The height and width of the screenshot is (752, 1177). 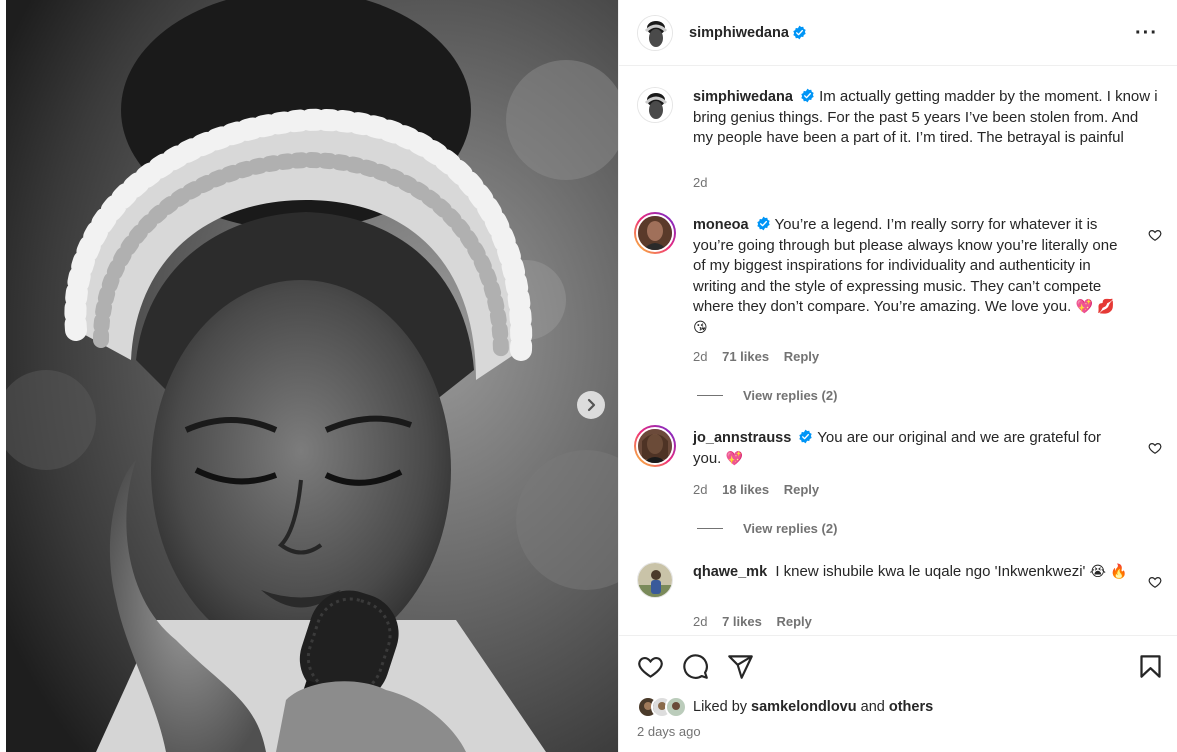 What do you see at coordinates (911, 707) in the screenshot?
I see `liked-by-others: others` at bounding box center [911, 707].